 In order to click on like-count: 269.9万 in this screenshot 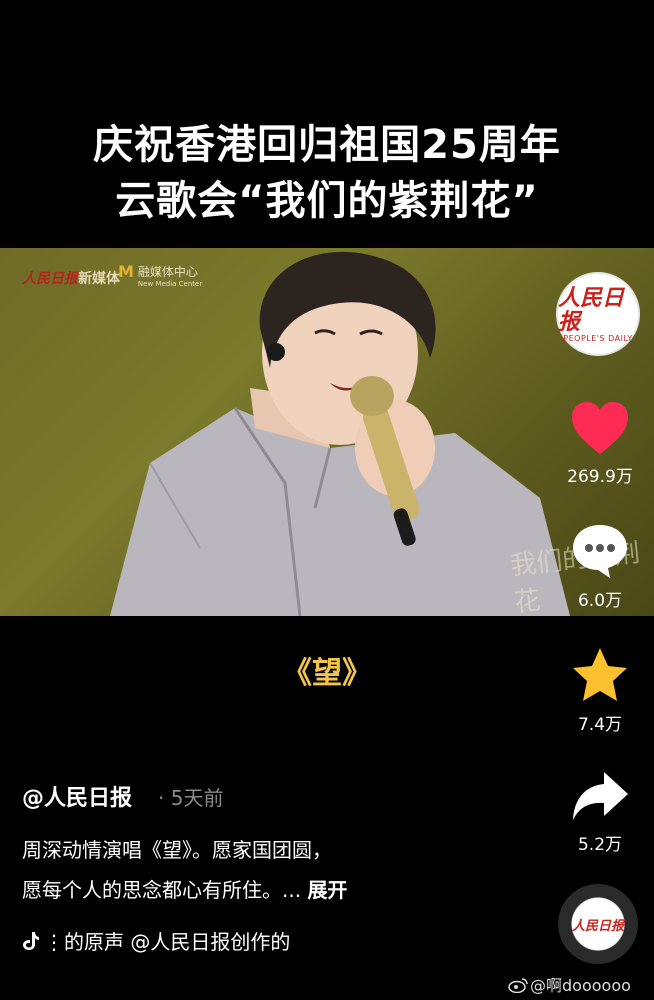, I will do `click(600, 477)`.